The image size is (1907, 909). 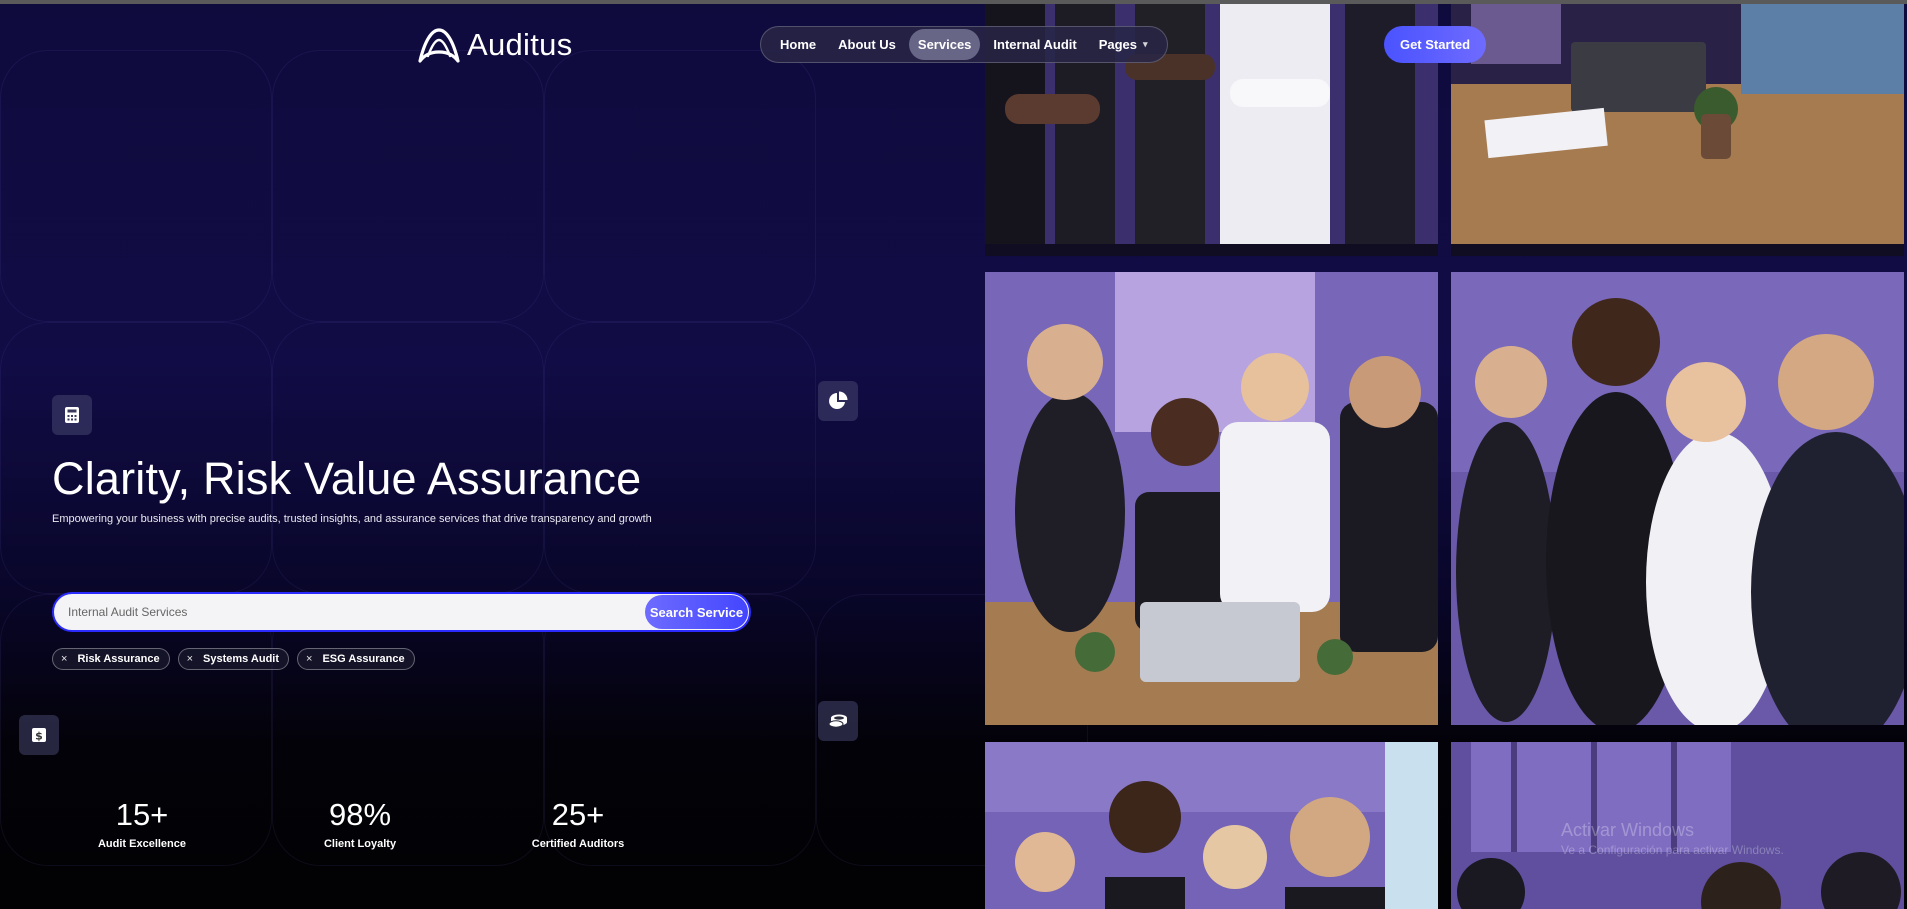 I want to click on coins-icon-box, so click(x=838, y=721).